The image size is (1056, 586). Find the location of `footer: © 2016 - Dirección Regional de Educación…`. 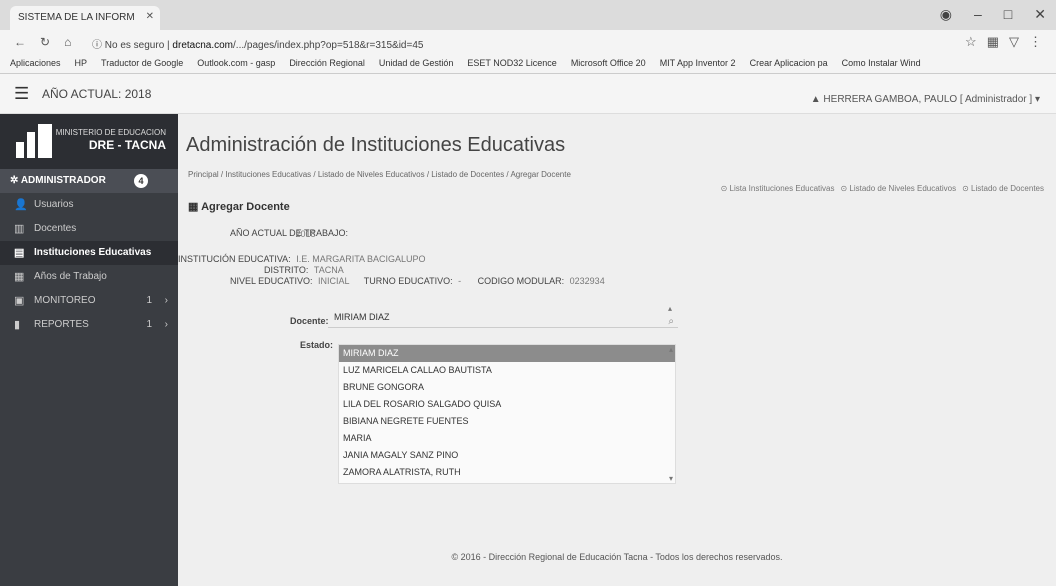

footer: © 2016 - Dirección Regional de Educación… is located at coordinates (617, 557).